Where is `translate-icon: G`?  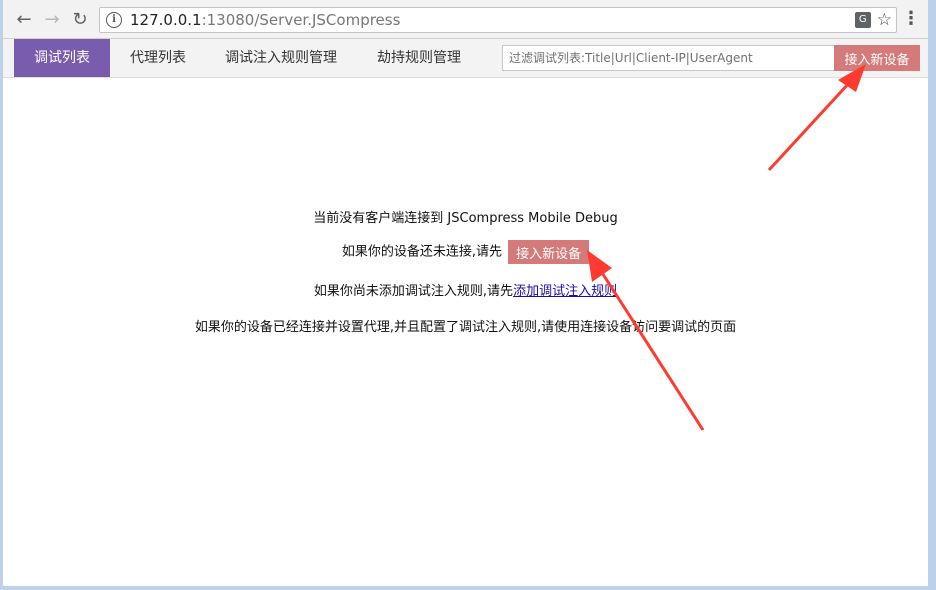
translate-icon: G is located at coordinates (862, 20).